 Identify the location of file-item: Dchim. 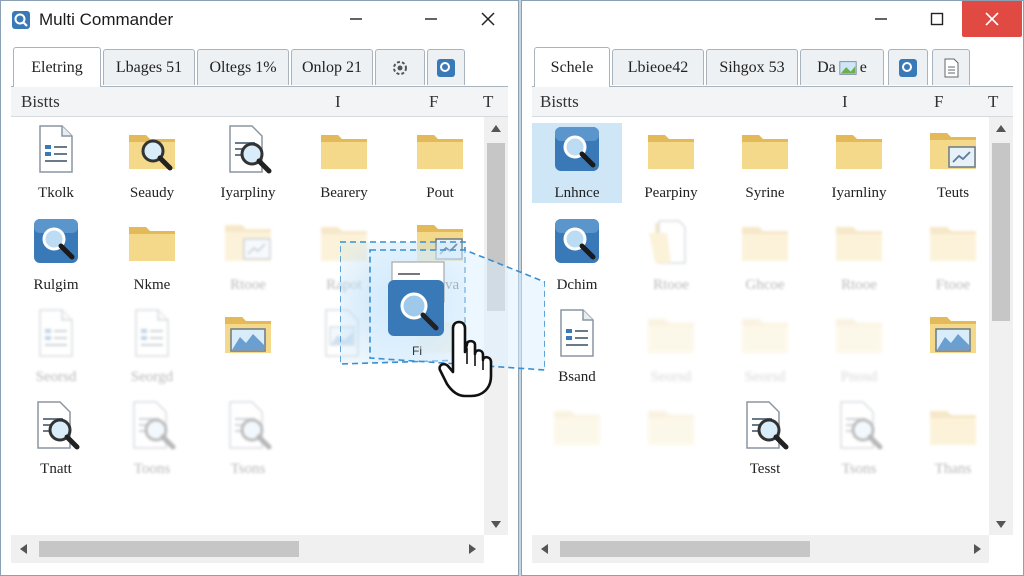
(577, 255).